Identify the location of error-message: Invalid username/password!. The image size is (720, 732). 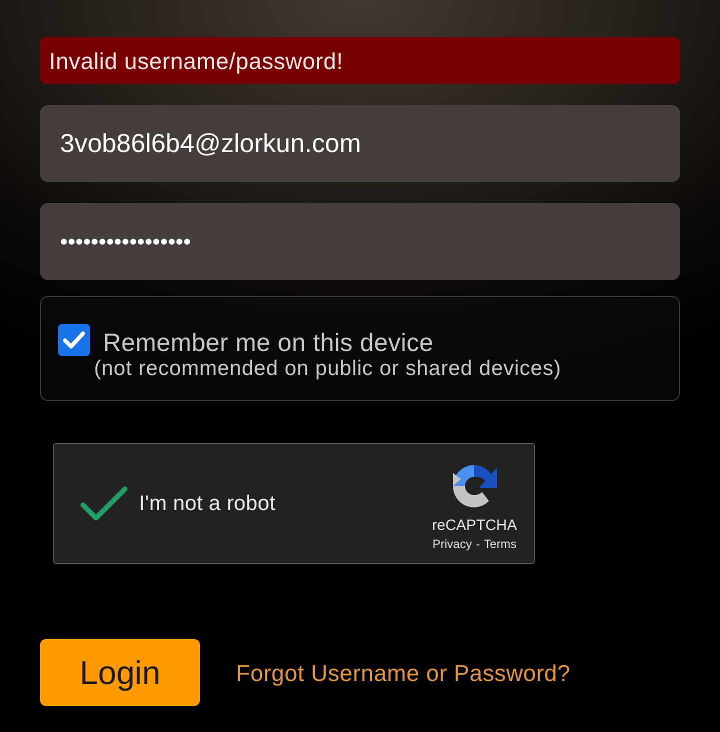
(196, 61).